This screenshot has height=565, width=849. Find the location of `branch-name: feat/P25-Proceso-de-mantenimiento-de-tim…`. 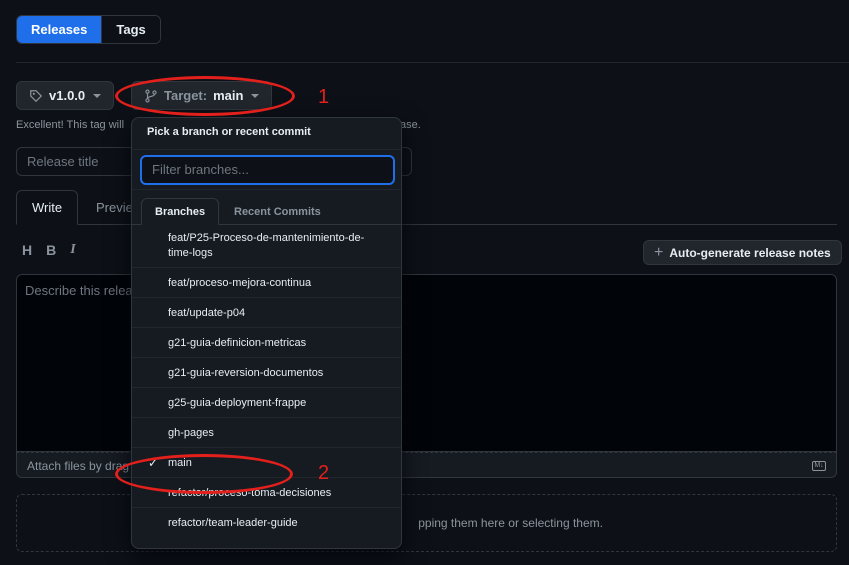

branch-name: feat/P25-Proceso-de-mantenimiento-de-tim… is located at coordinates (266, 245).